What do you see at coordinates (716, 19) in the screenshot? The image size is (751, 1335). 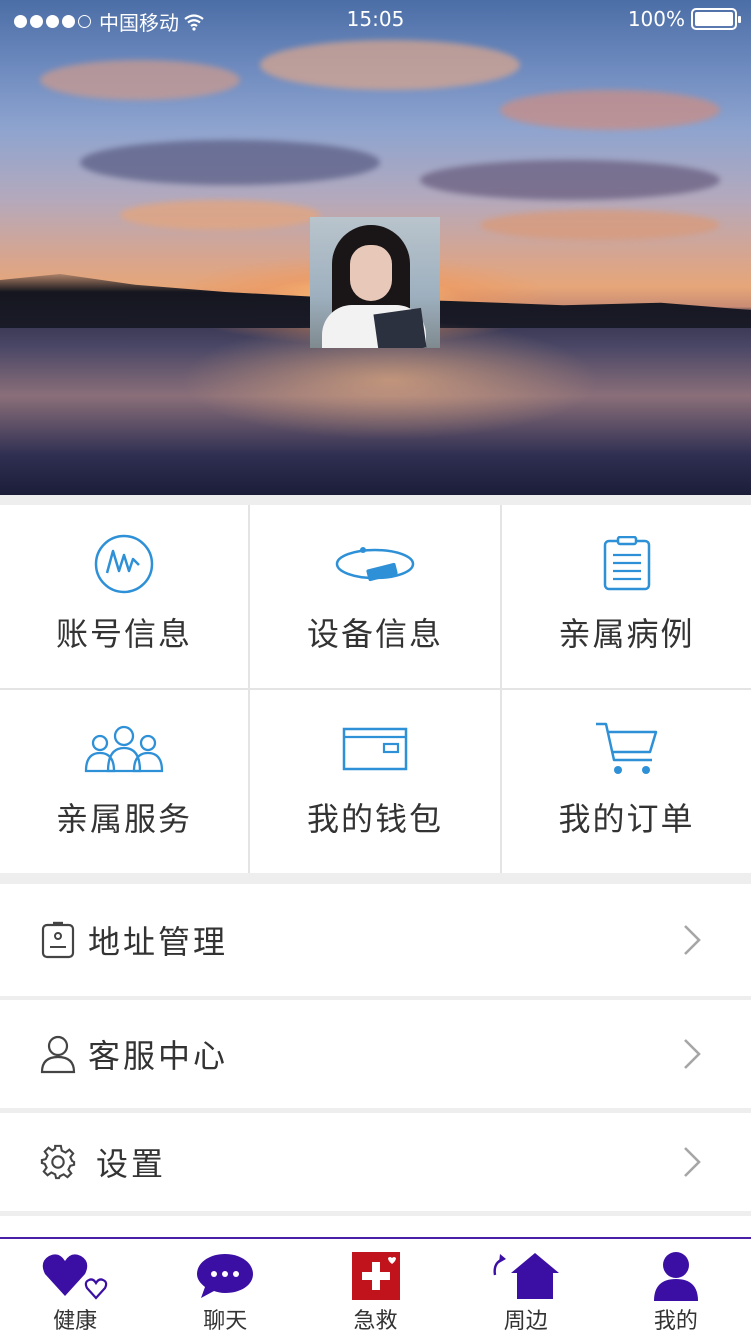 I see `battery-icon` at bounding box center [716, 19].